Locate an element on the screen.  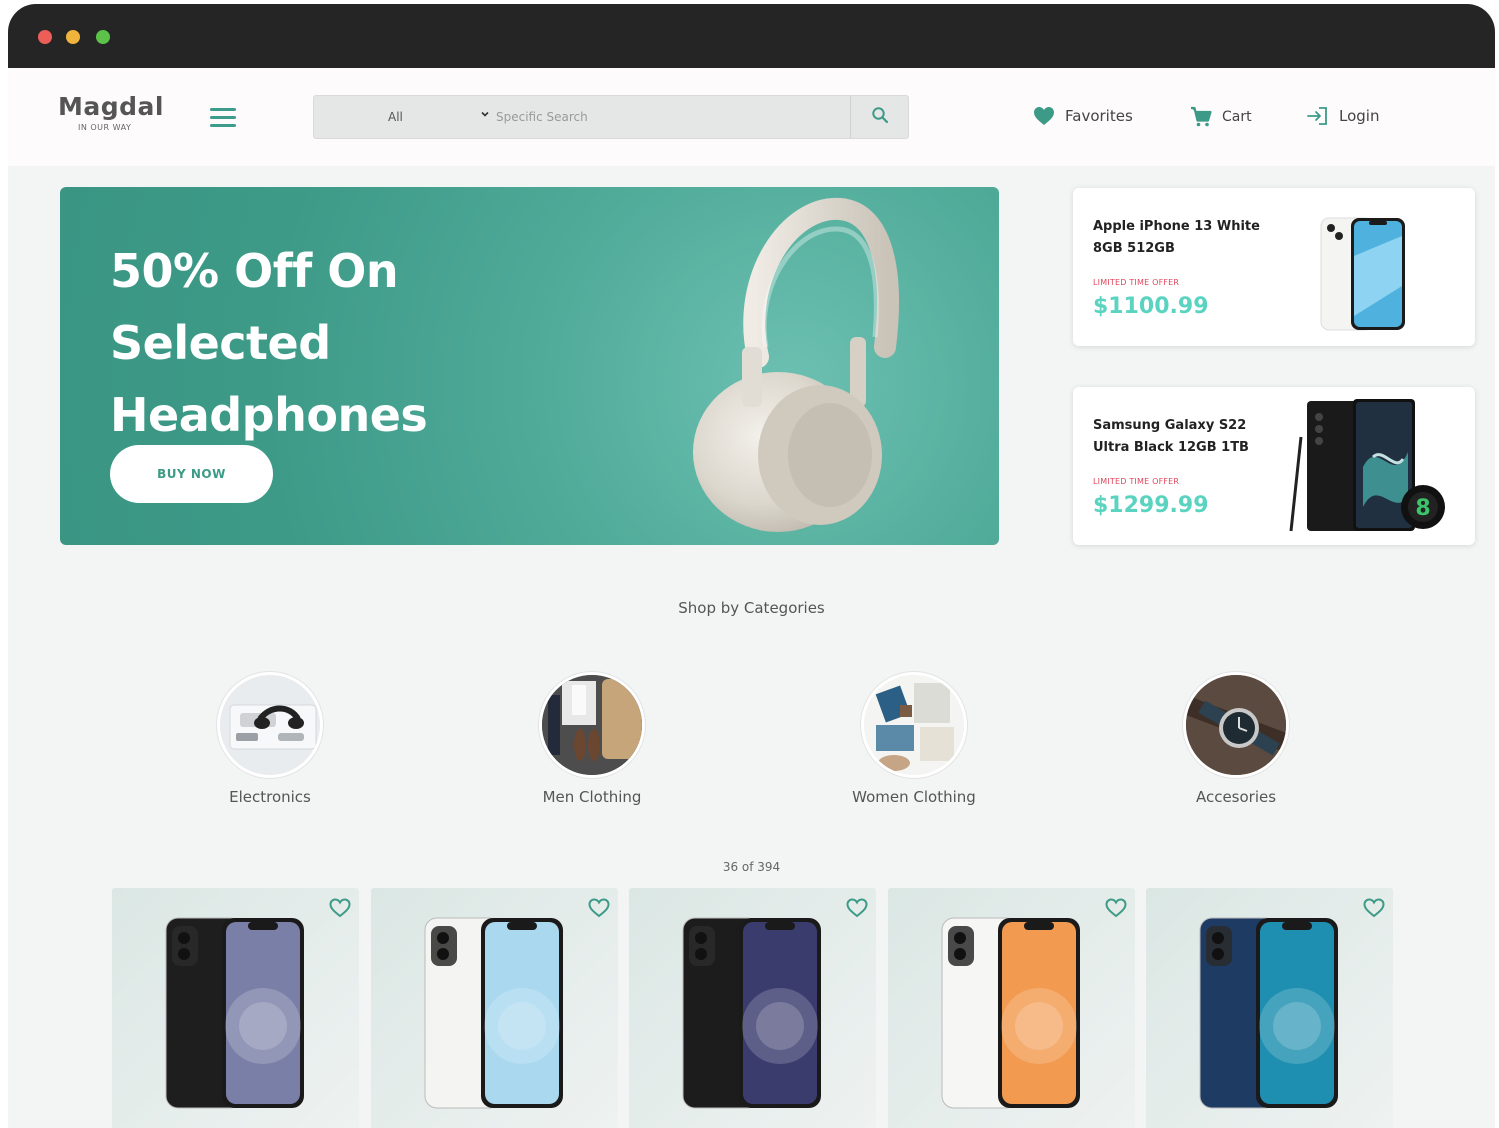
title-bar is located at coordinates (751, 36).